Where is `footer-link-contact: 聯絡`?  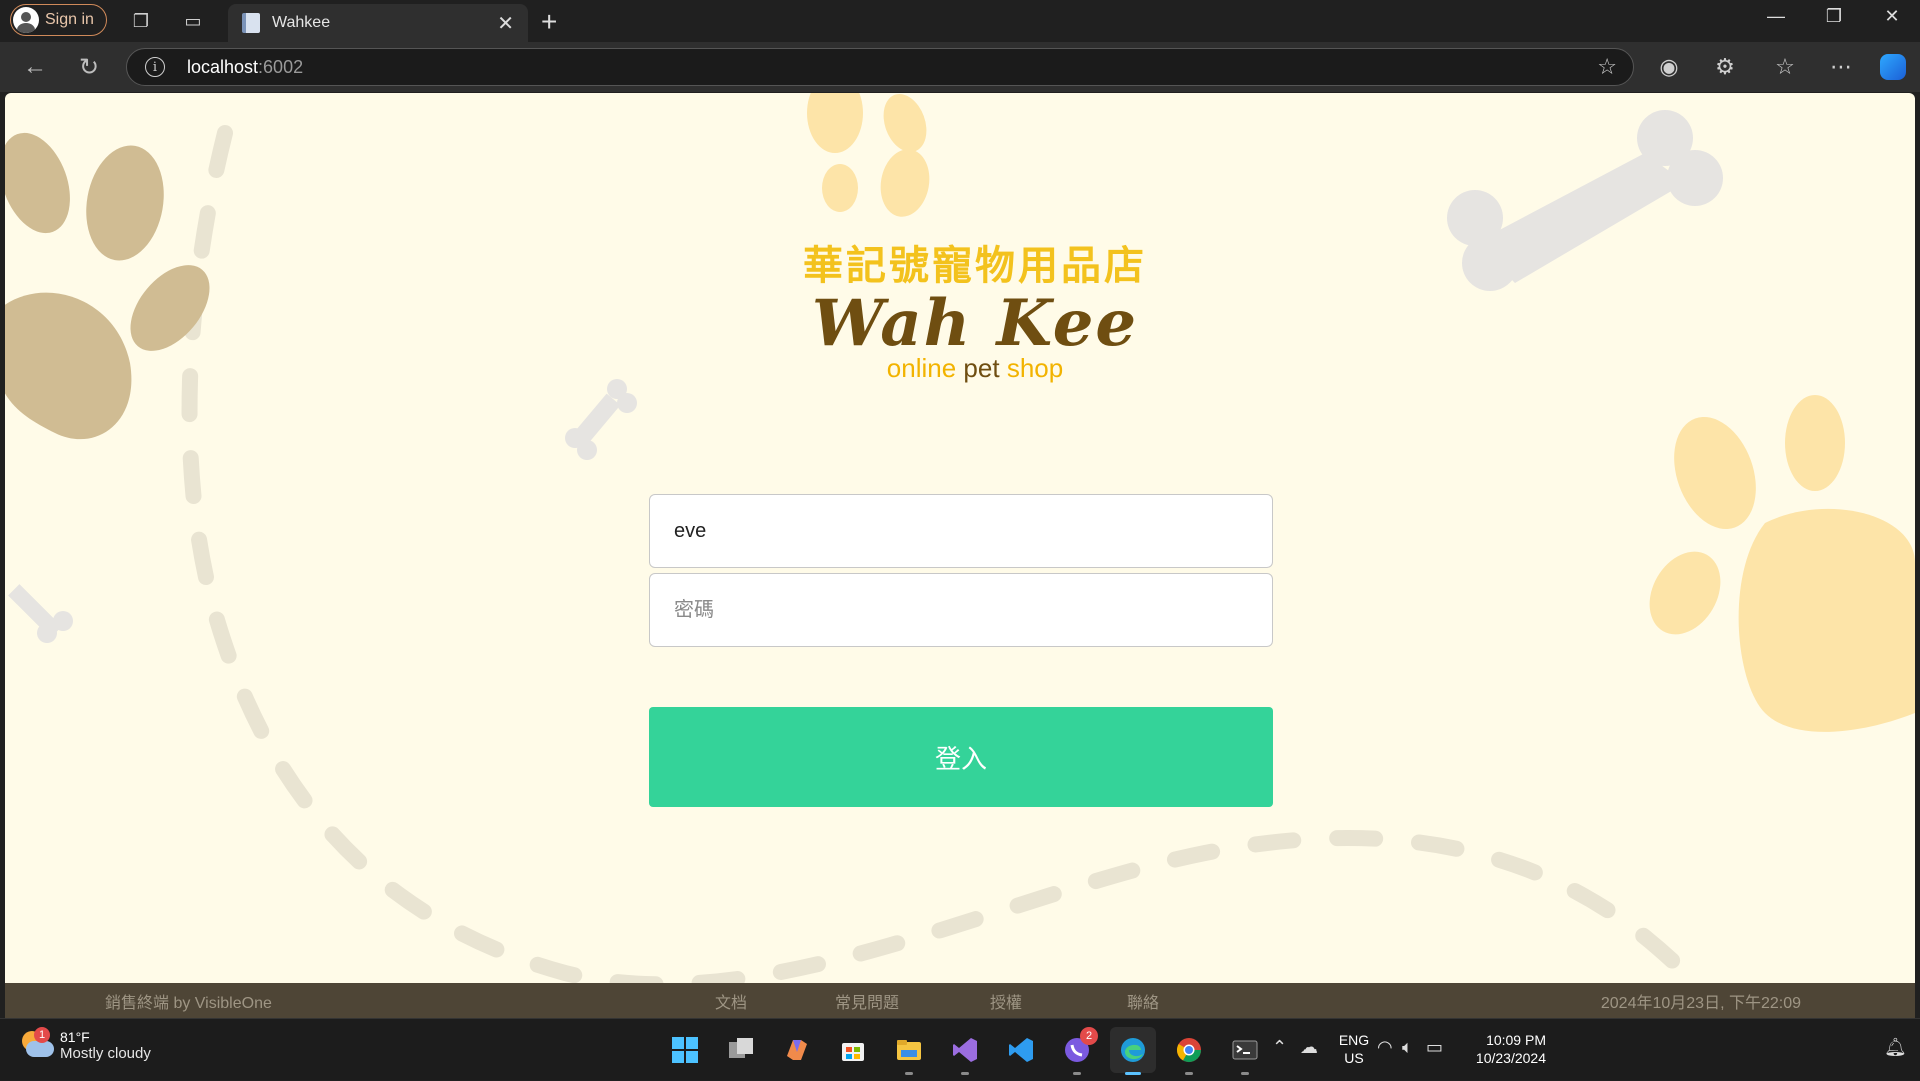 footer-link-contact: 聯絡 is located at coordinates (1143, 1001).